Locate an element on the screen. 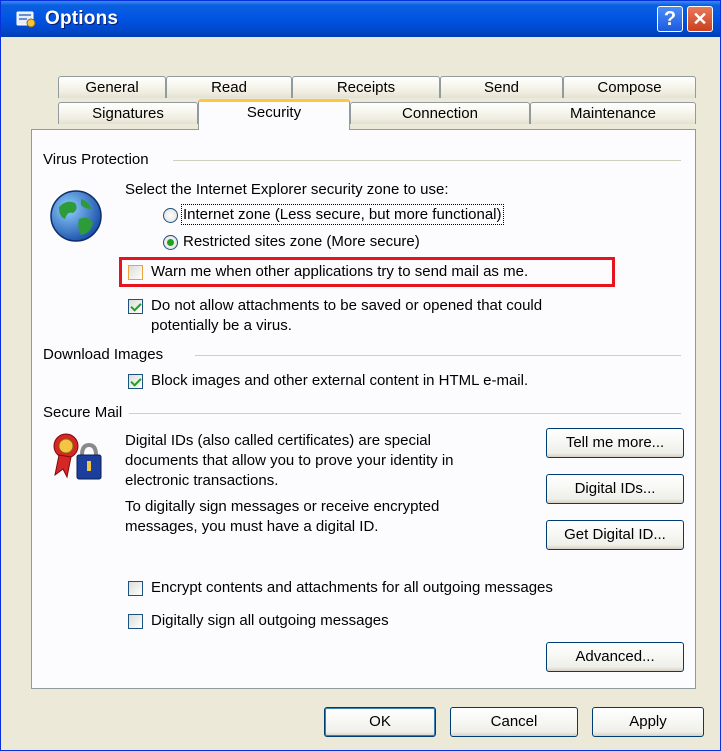 This screenshot has height=751, width=721. no-attachments-checkbox is located at coordinates (135, 306).